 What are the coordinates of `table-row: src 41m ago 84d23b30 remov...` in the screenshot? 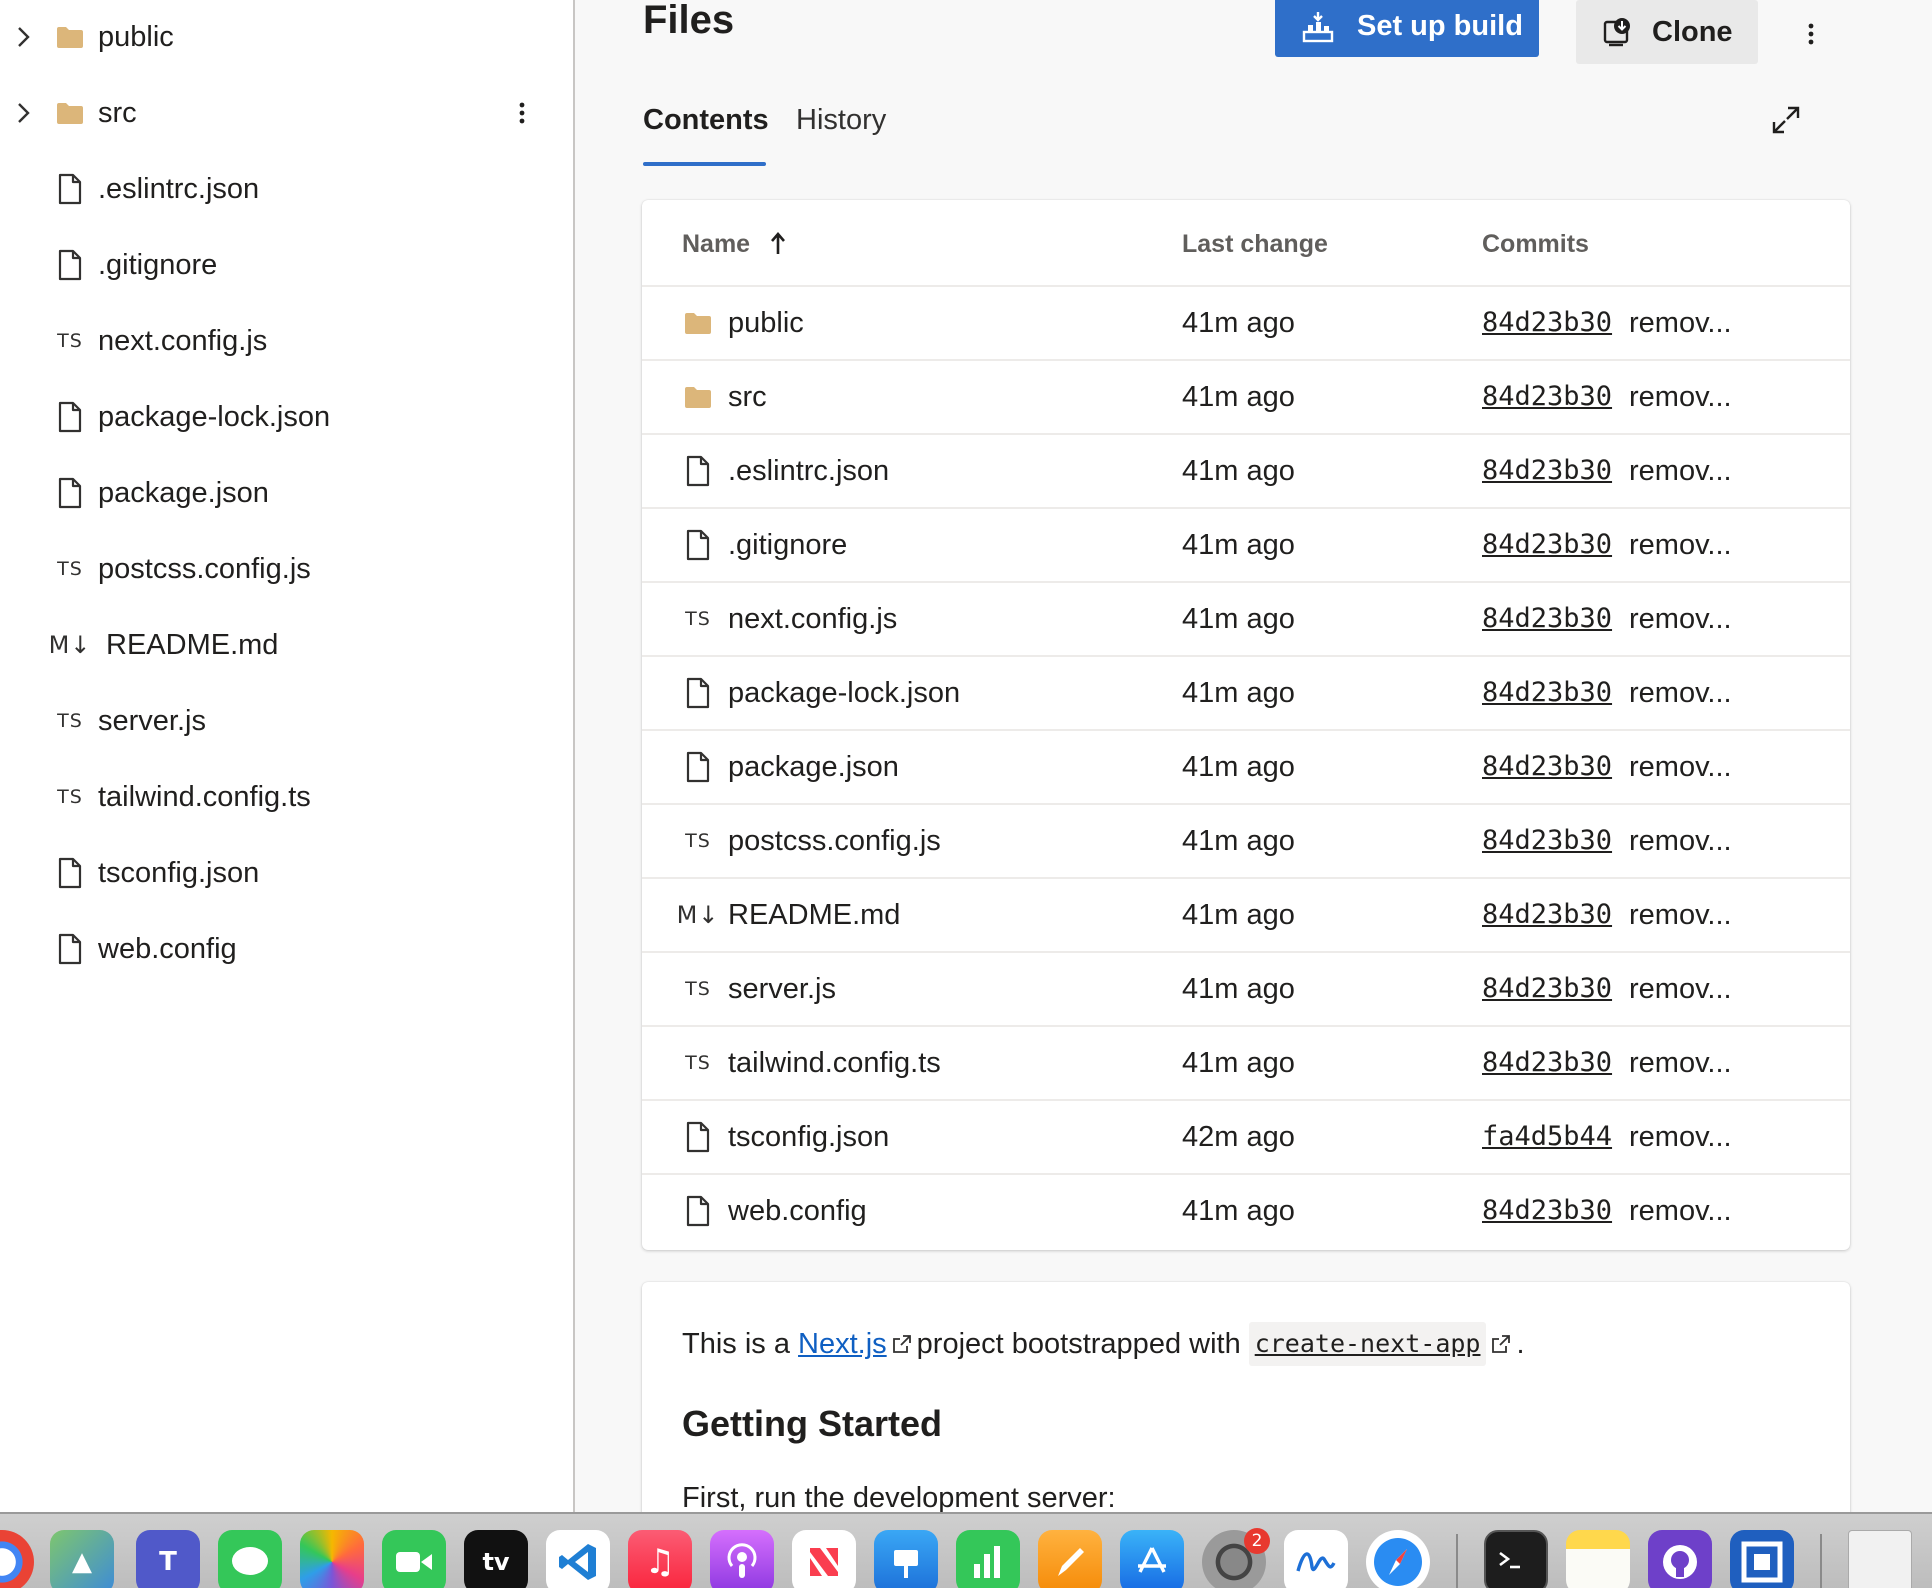 It's located at (1246, 398).